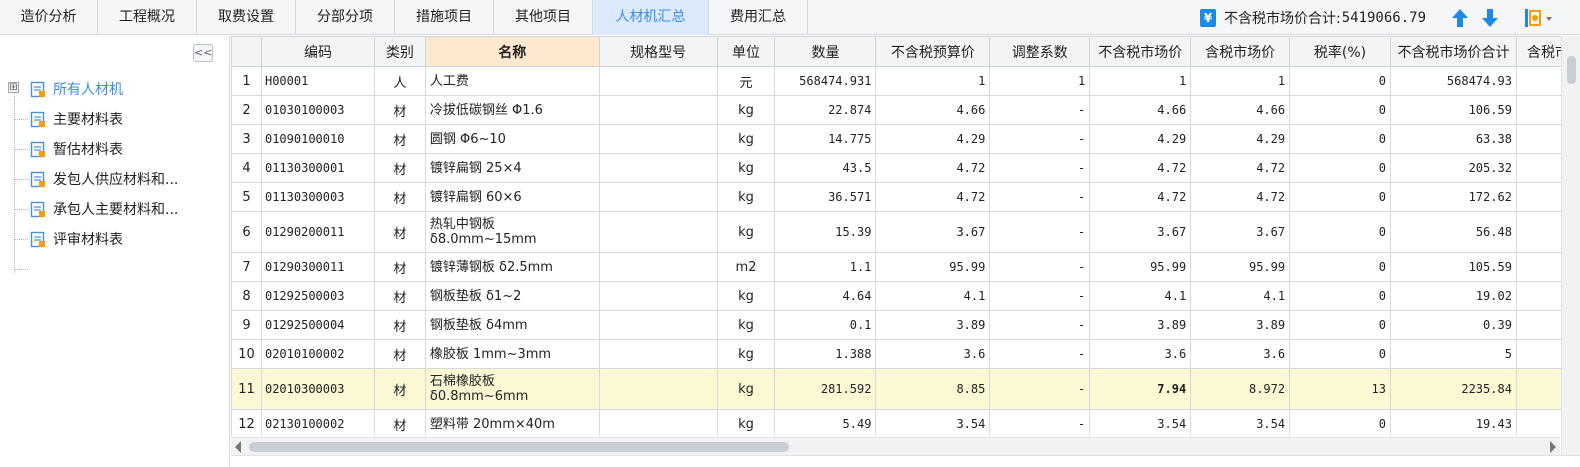  I want to click on cell-qty: 22.874, so click(825, 110).